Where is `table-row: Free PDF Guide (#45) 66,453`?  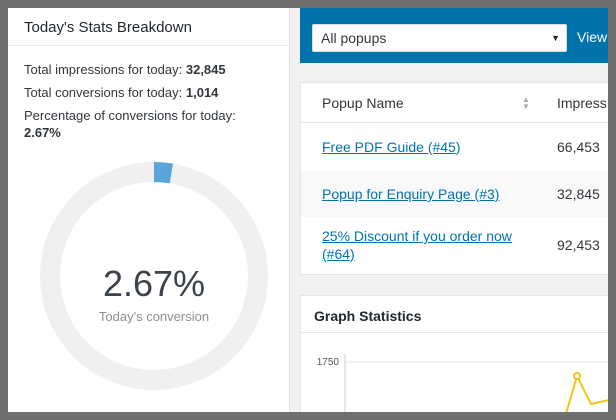
table-row: Free PDF Guide (#45) 66,453 is located at coordinates (454, 147).